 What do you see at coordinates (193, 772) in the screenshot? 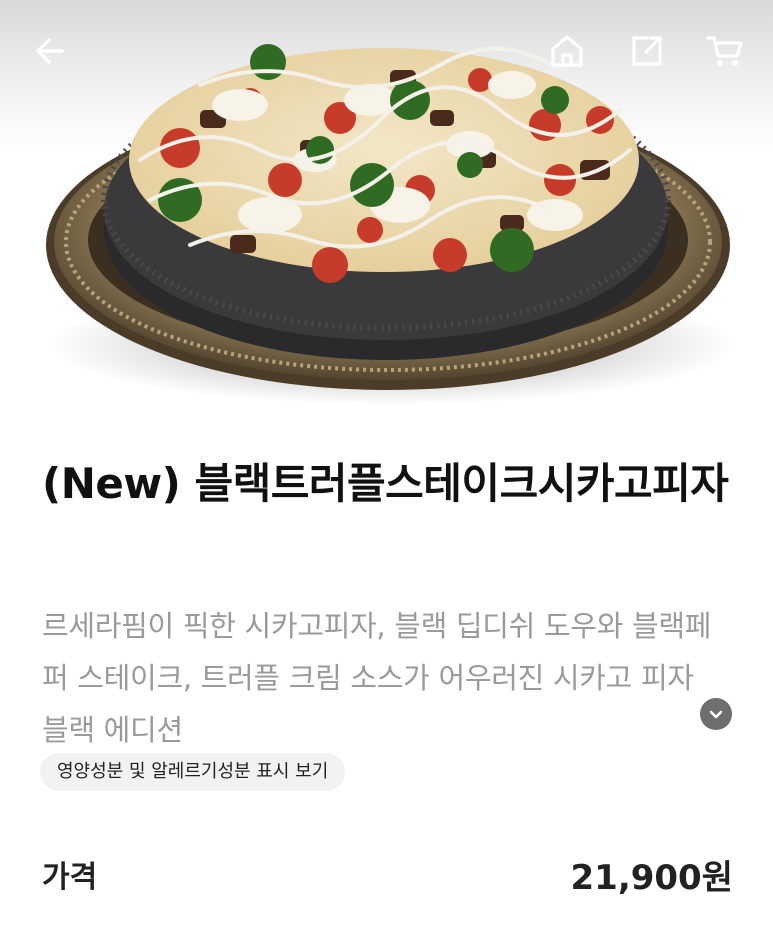
I see `nutrition-allergy-link: 영양성분 및 알레르기성분 표시 보기` at bounding box center [193, 772].